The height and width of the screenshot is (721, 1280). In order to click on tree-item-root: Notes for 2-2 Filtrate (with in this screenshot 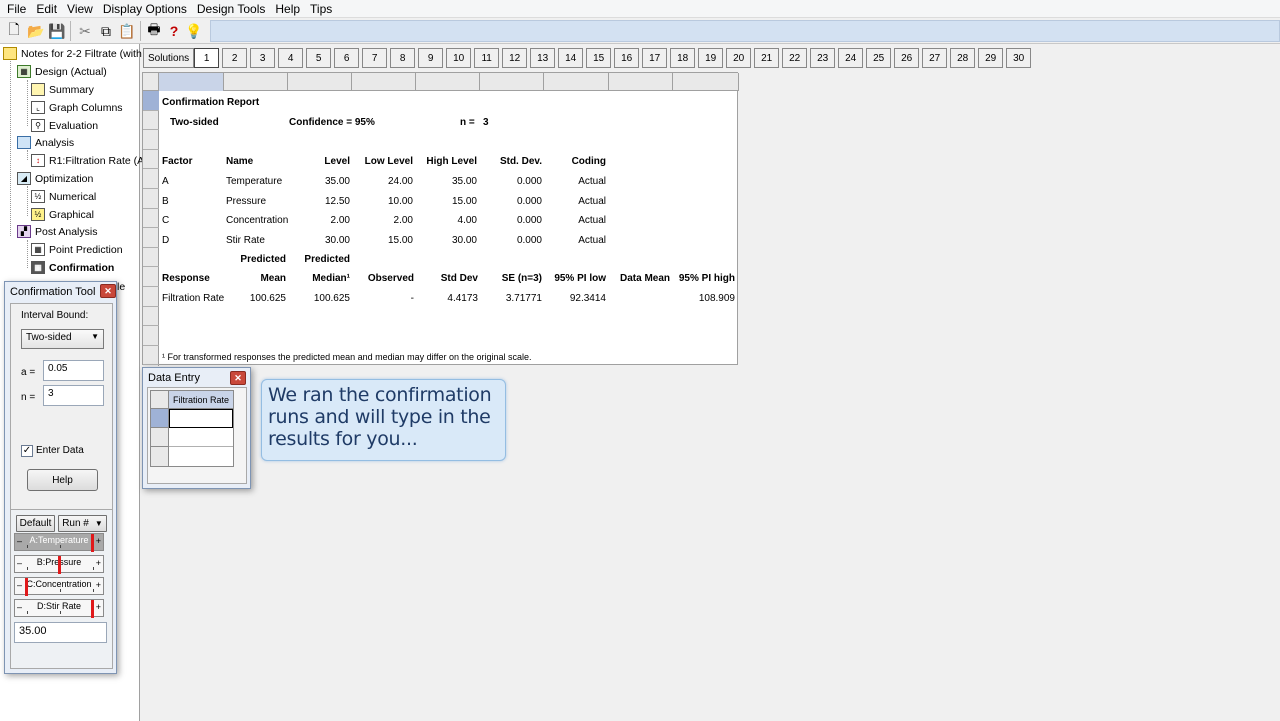, I will do `click(72, 53)`.